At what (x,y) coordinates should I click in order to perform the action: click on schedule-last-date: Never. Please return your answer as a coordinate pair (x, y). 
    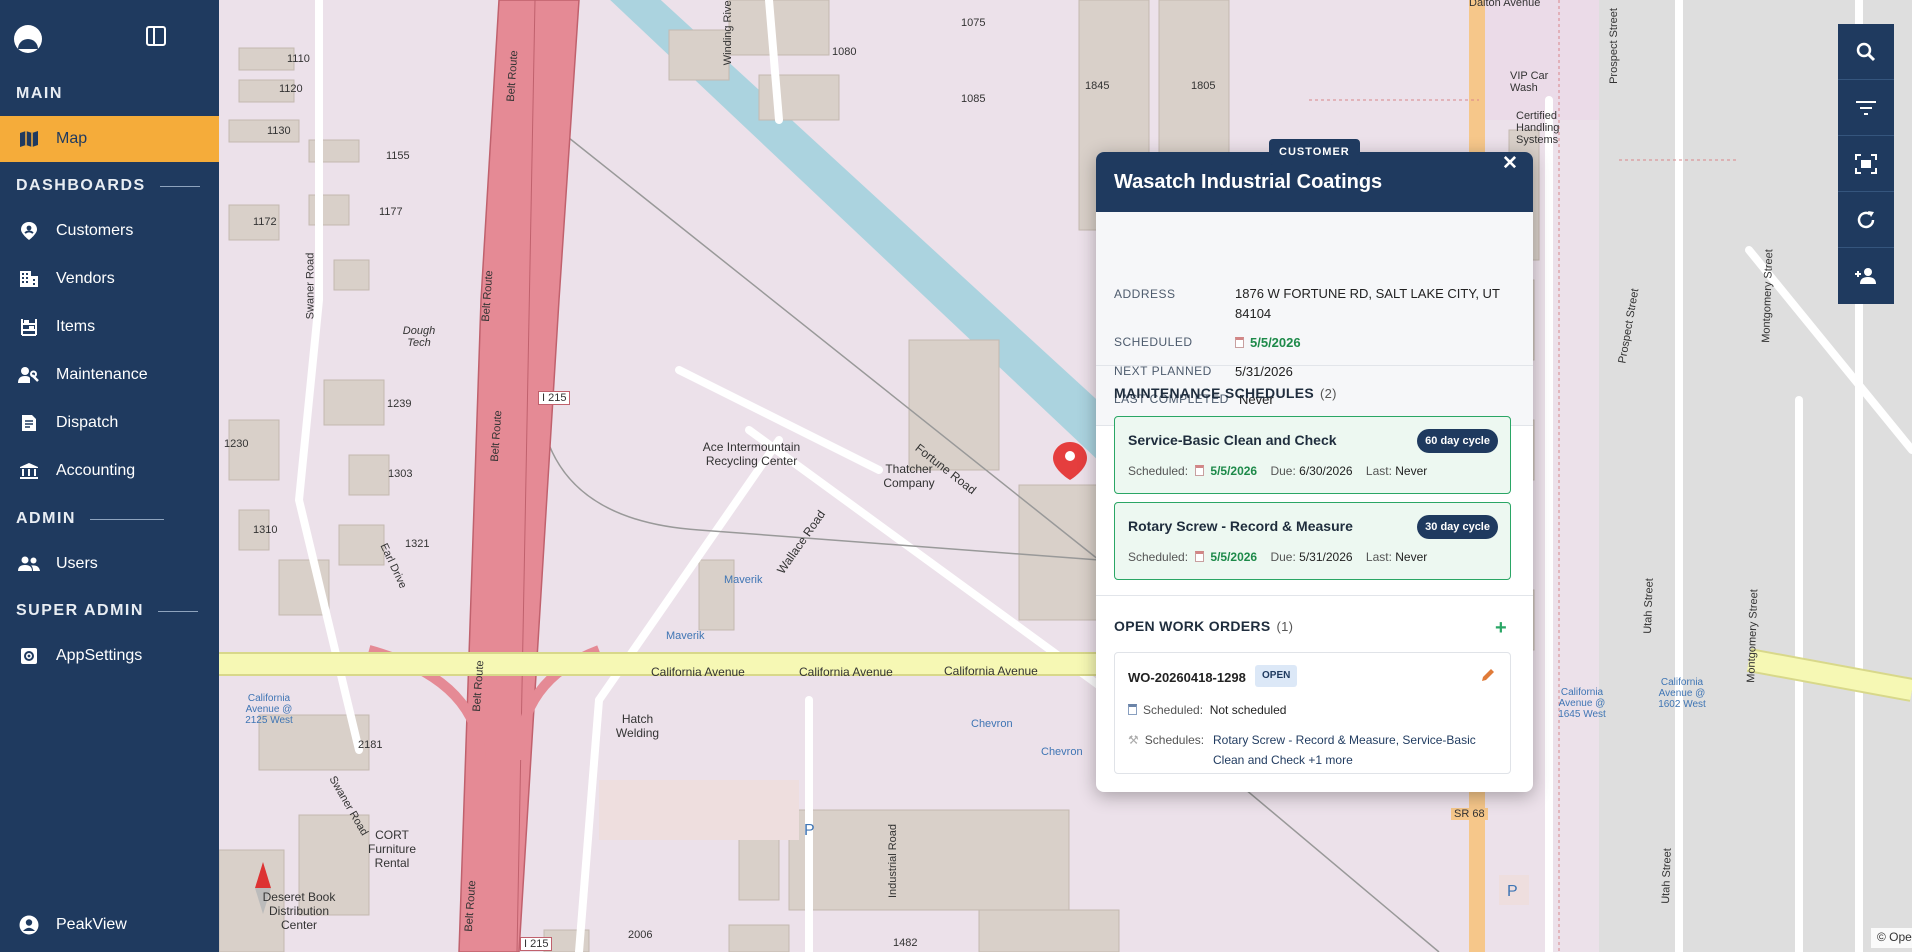
    Looking at the image, I should click on (1411, 471).